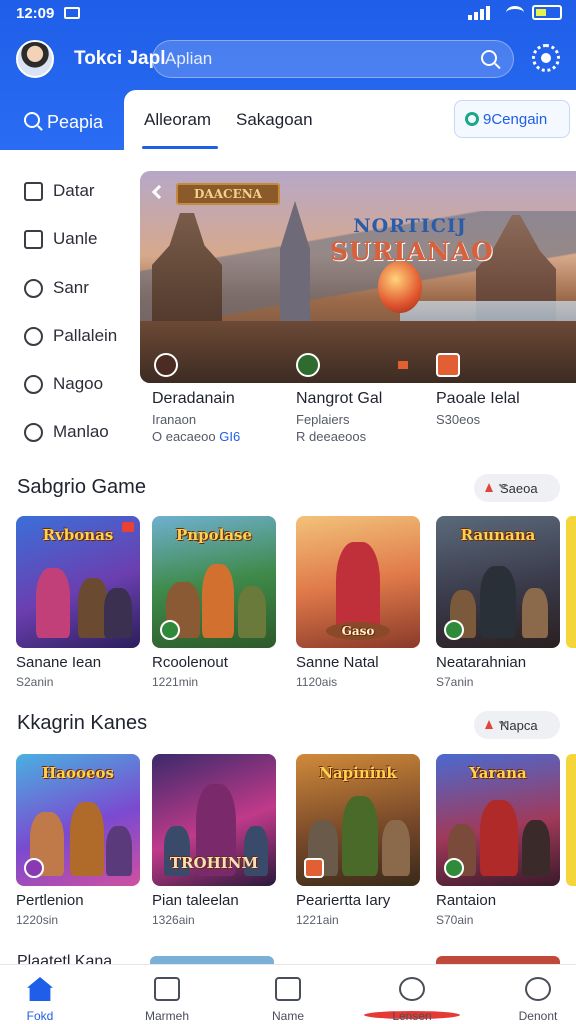  I want to click on featured-card-title: Paoale Ielal, so click(478, 398).